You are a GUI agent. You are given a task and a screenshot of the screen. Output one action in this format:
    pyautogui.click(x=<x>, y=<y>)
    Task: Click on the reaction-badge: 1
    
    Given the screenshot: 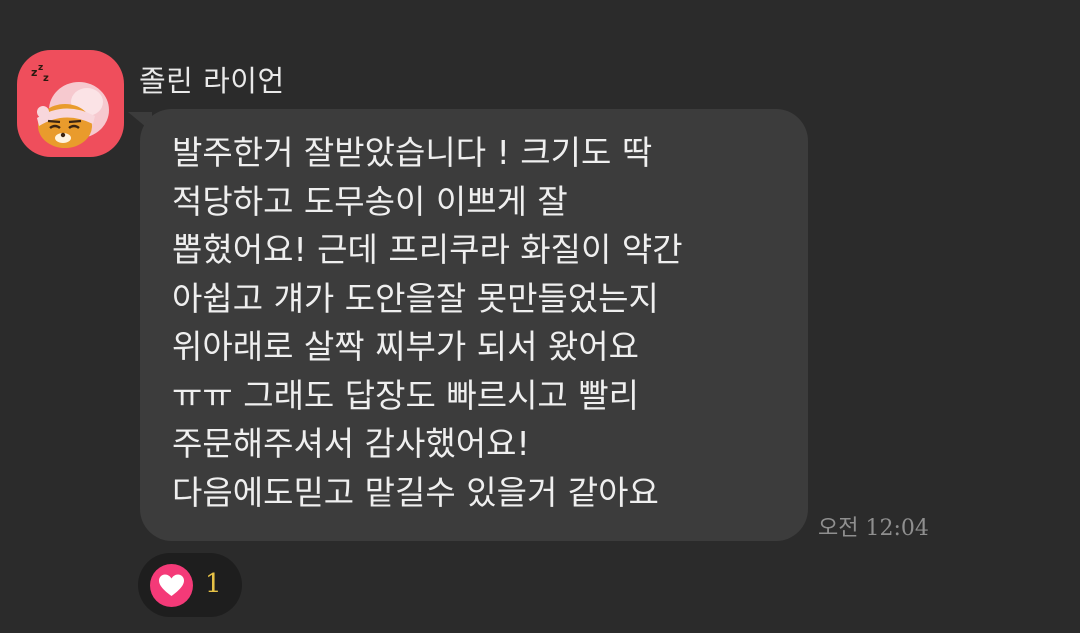 What is the action you would take?
    pyautogui.click(x=190, y=585)
    